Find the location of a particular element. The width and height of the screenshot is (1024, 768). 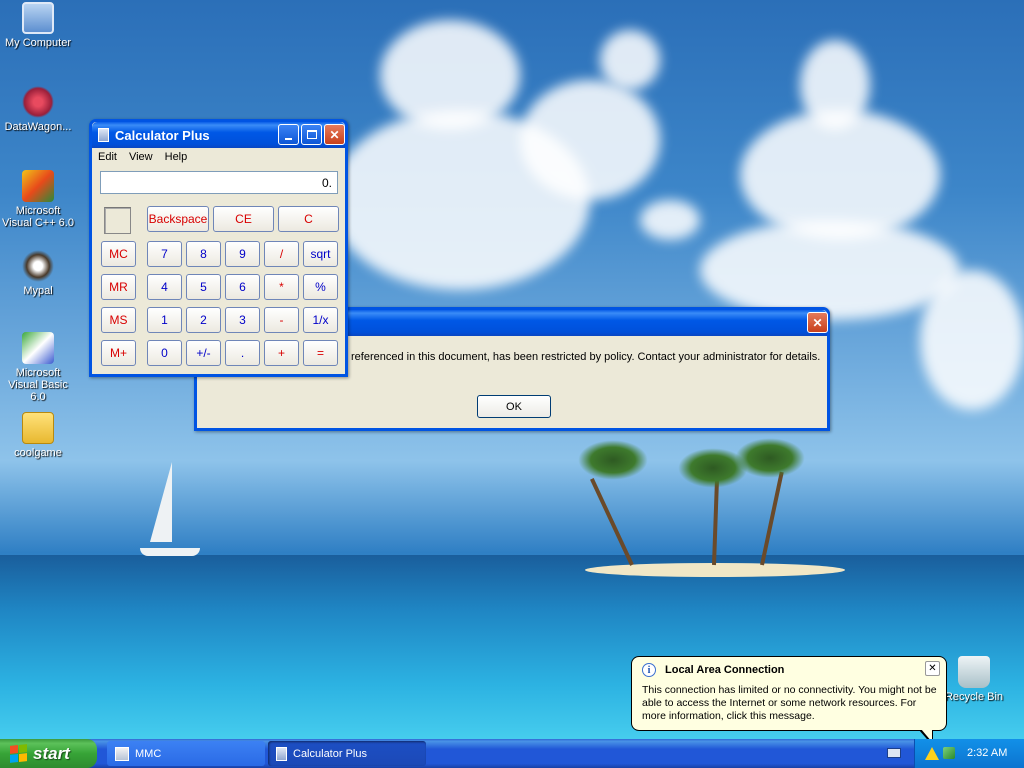

key-equals: = is located at coordinates (320, 353).